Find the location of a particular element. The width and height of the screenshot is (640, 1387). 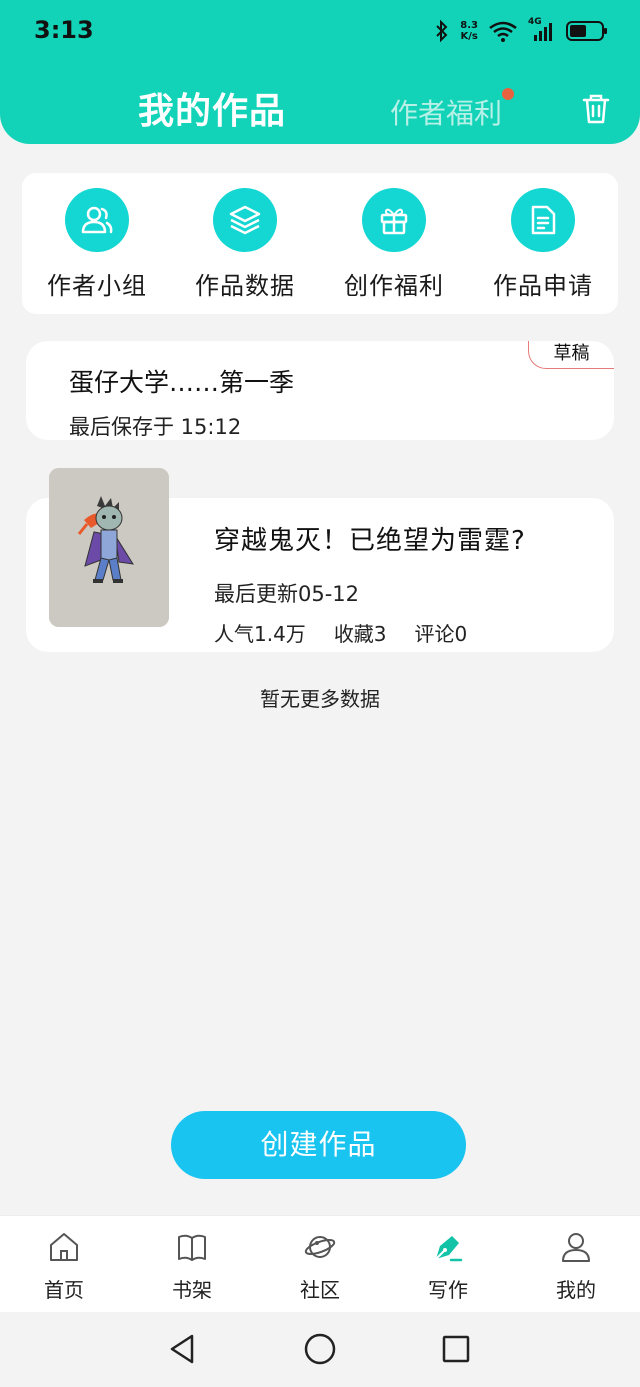

user-icon is located at coordinates (576, 1247).